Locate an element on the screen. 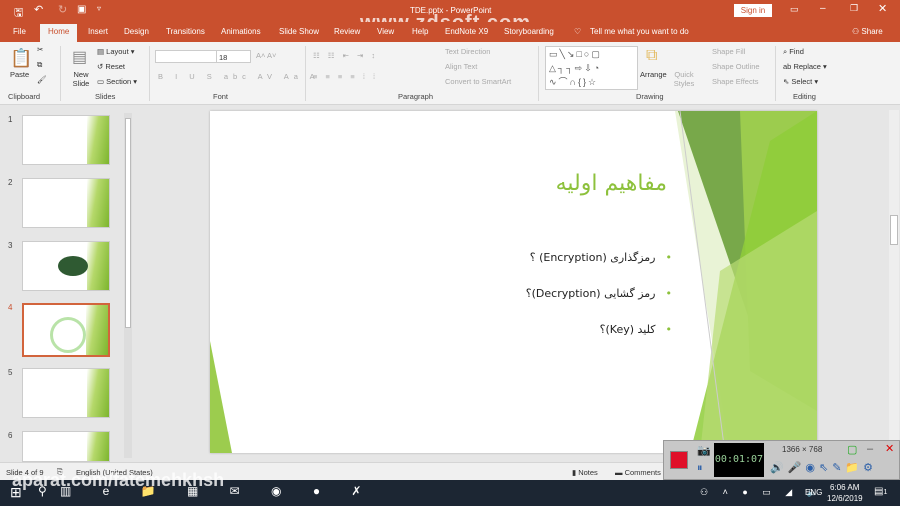  pause-button: ⏸ is located at coordinates (700, 468).